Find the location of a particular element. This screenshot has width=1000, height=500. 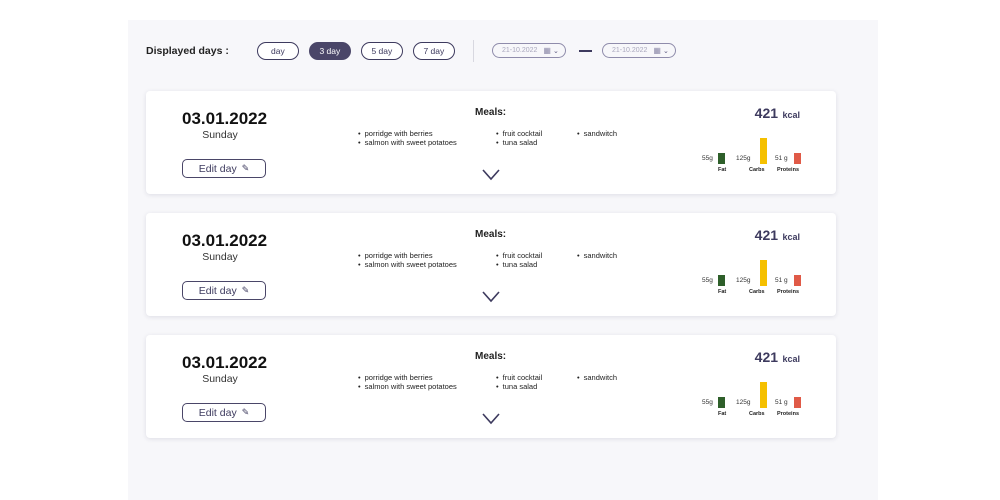

day-option-1: day is located at coordinates (277, 51).